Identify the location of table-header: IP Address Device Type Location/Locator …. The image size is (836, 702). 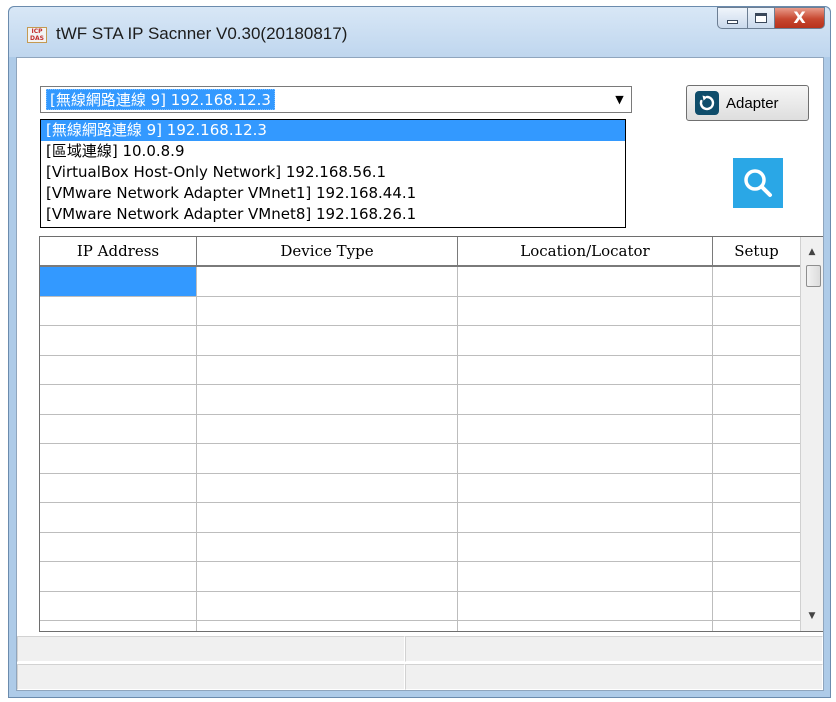
(420, 252).